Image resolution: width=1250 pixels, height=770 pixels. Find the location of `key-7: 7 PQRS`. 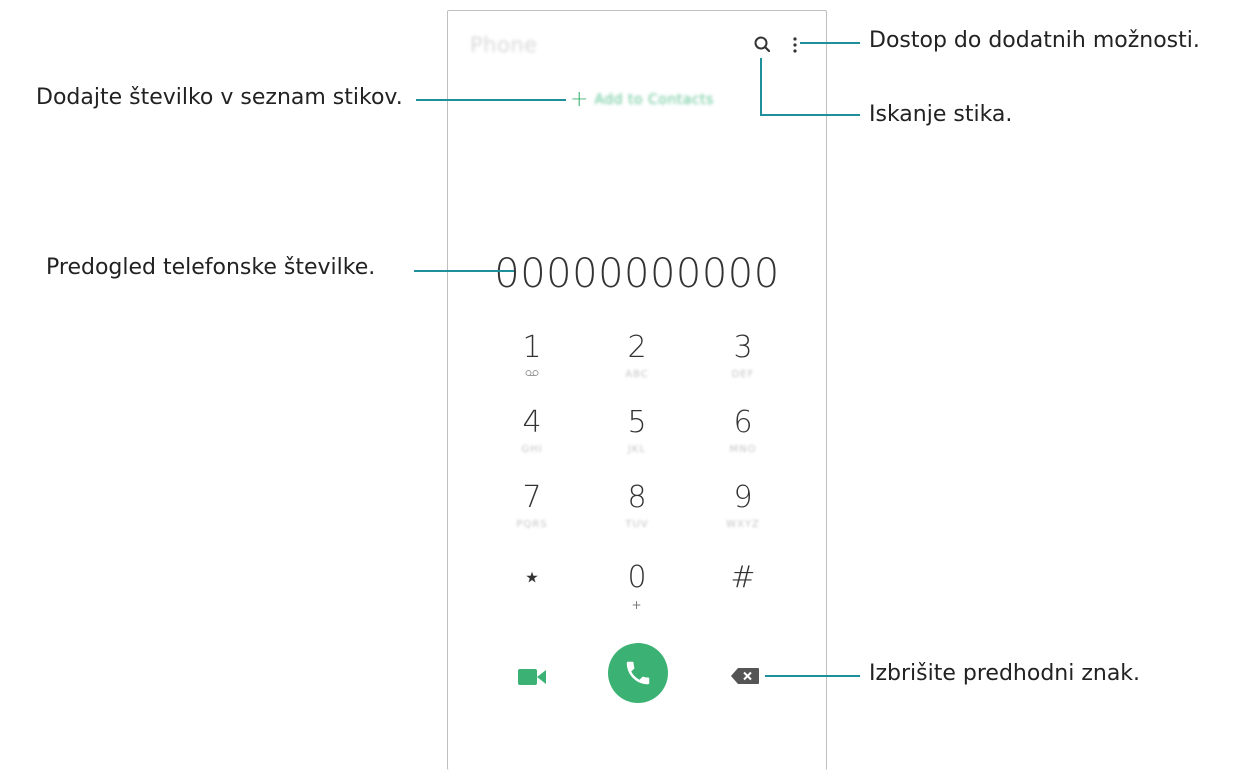

key-7: 7 PQRS is located at coordinates (532, 513).